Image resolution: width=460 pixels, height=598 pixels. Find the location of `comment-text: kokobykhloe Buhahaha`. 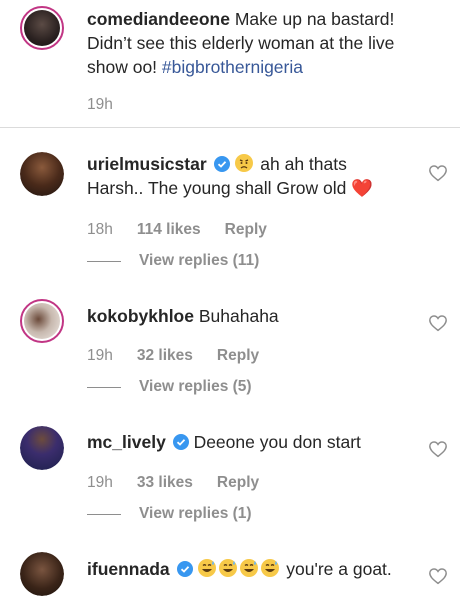

comment-text: kokobykhloe Buhahaha is located at coordinates (237, 316).